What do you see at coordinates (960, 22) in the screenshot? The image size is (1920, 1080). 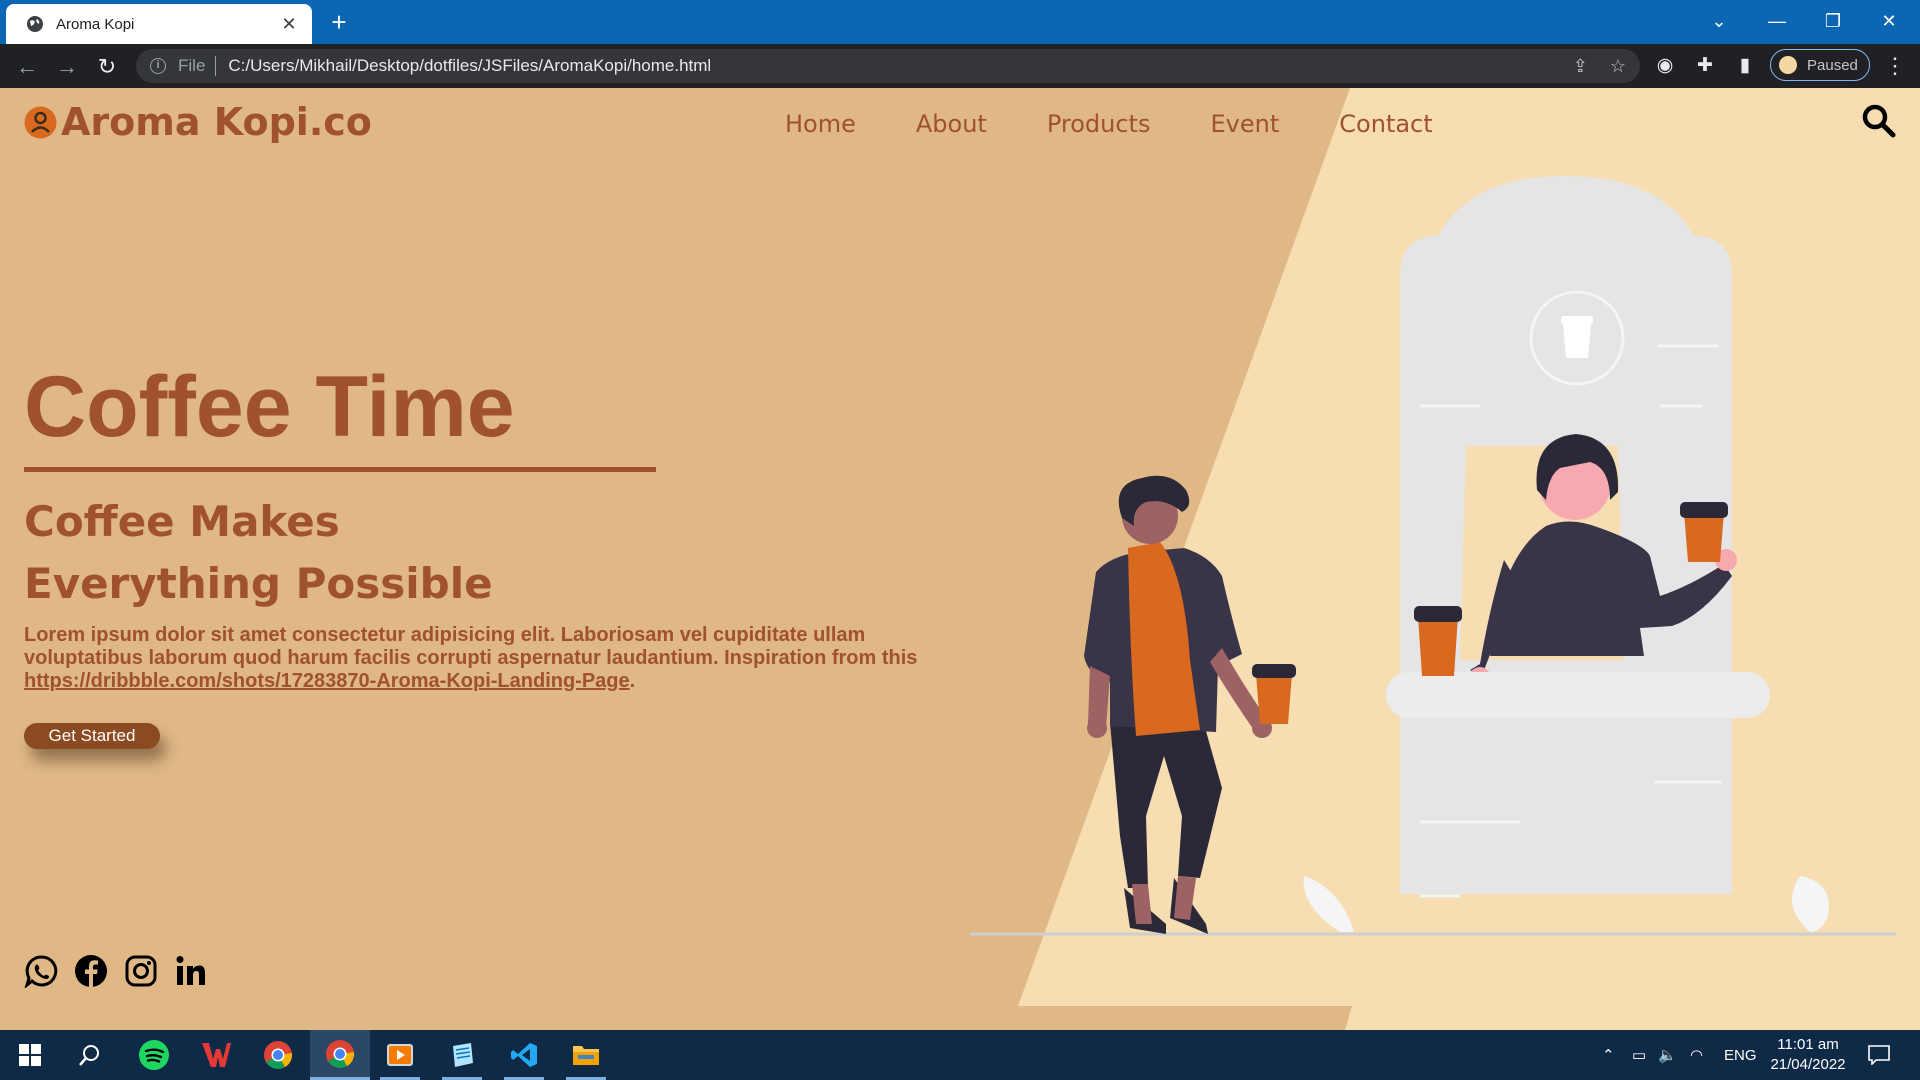 I see `browser-tab-bar: Aroma Kopi ✕ + ⌄ — ❐ ✕` at bounding box center [960, 22].